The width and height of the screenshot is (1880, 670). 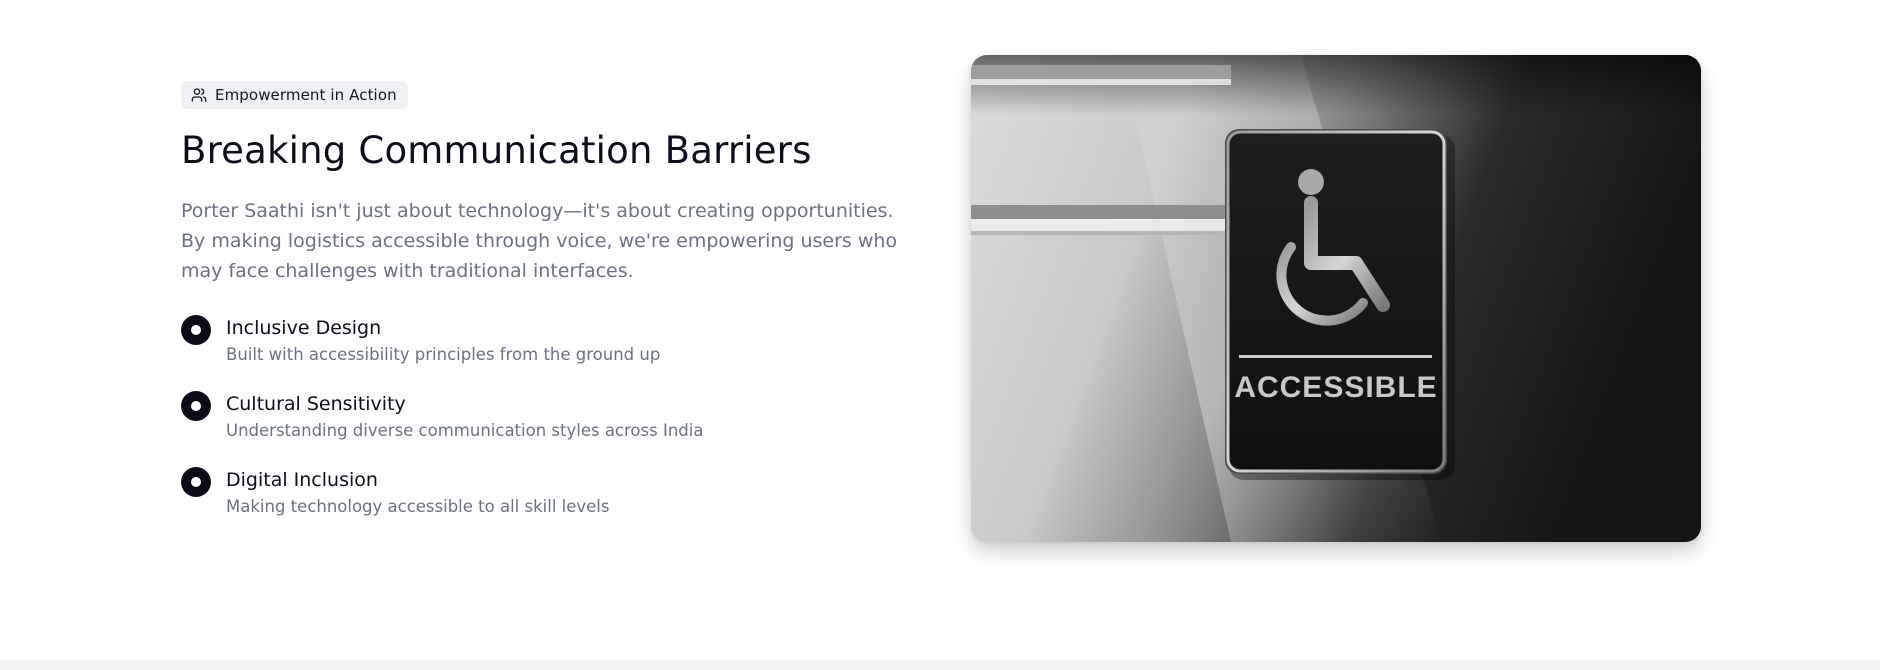 I want to click on section-badge: Empowerment in Action, so click(x=294, y=95).